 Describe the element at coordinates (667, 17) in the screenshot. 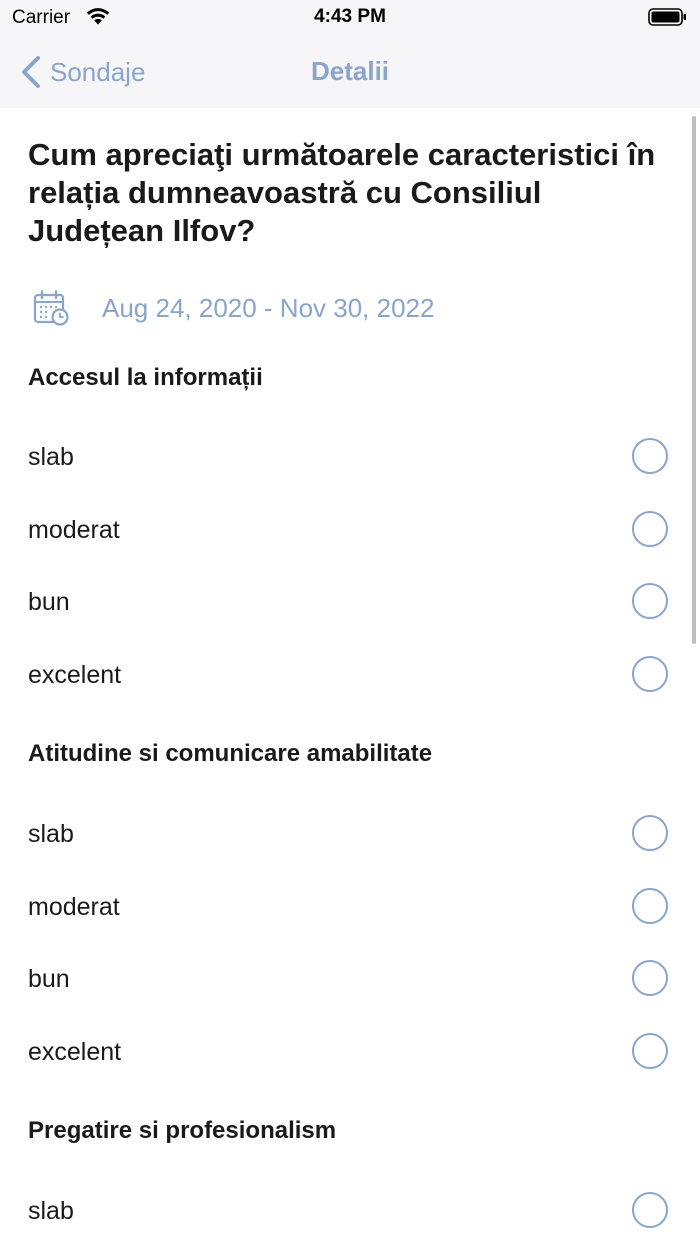

I see `battery-full-icon` at that location.